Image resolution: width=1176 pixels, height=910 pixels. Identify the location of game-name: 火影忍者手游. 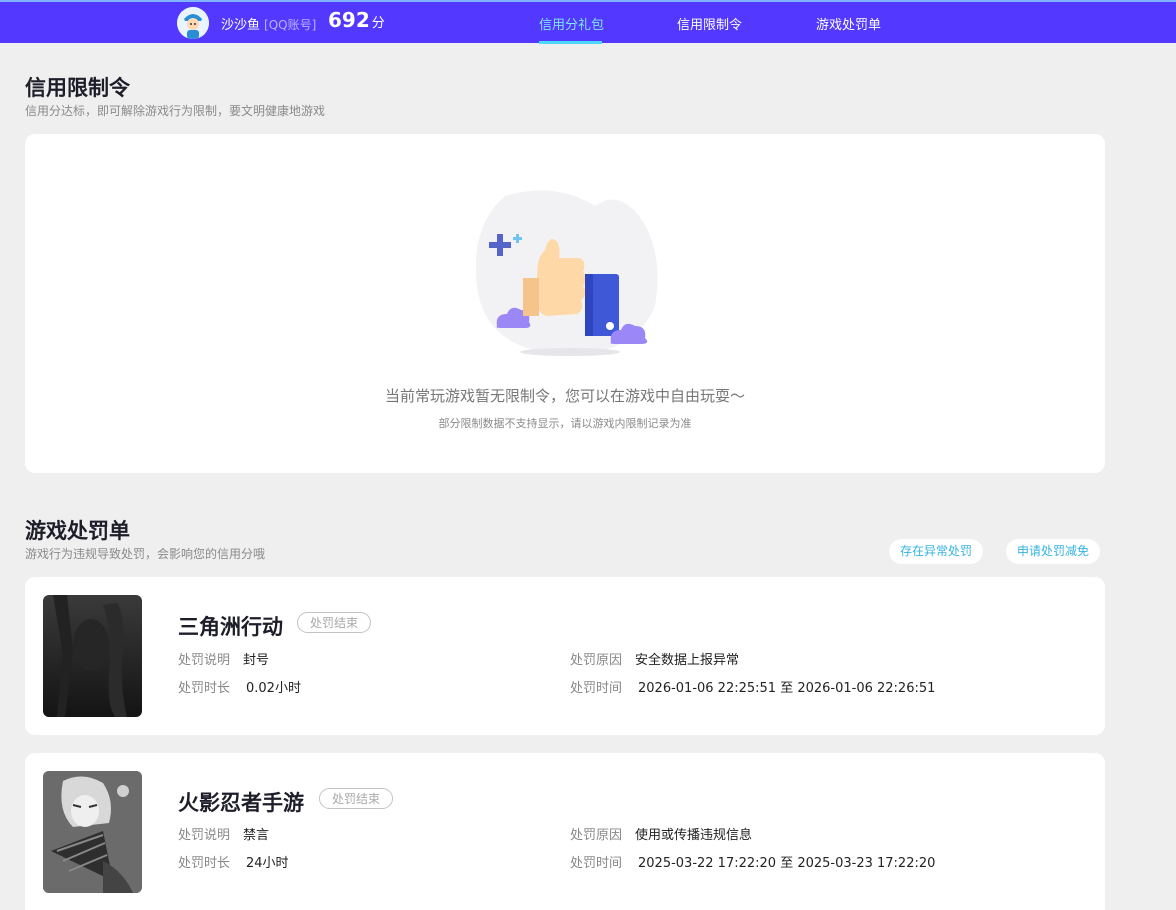
(241, 803).